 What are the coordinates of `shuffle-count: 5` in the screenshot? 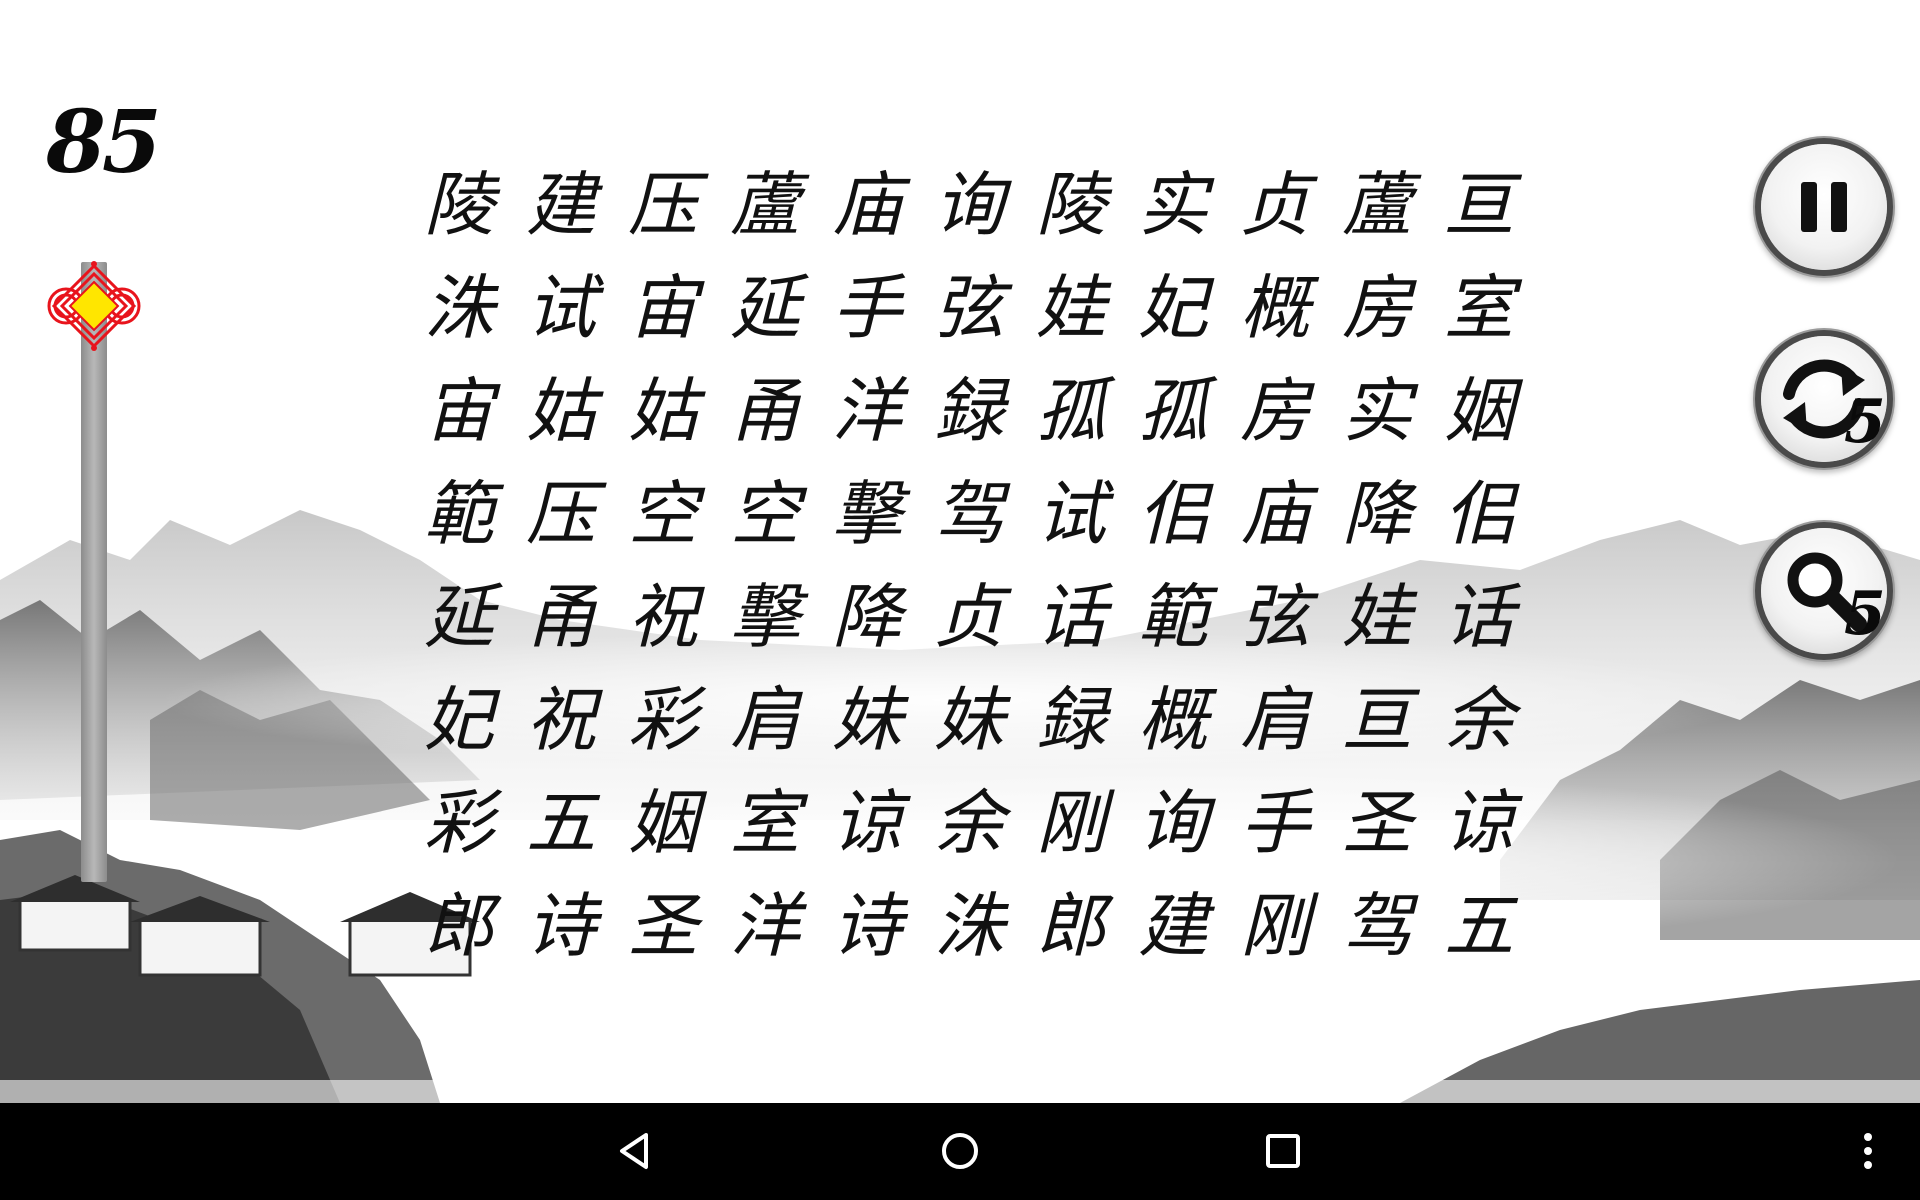 It's located at (1865, 422).